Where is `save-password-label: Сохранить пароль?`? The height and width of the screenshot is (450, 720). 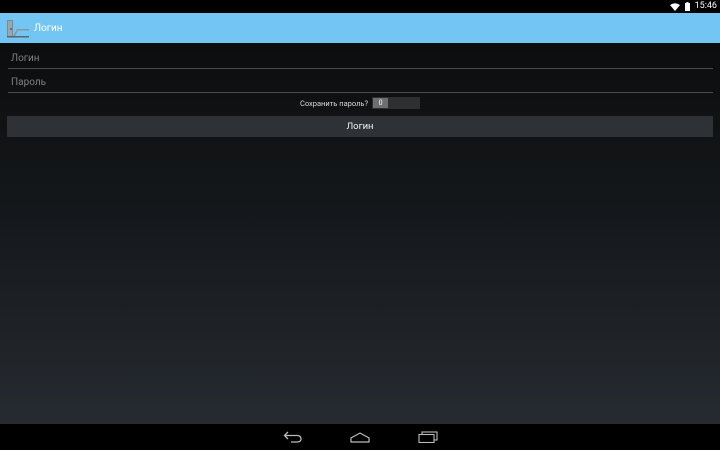 save-password-label: Сохранить пароль? is located at coordinates (334, 103).